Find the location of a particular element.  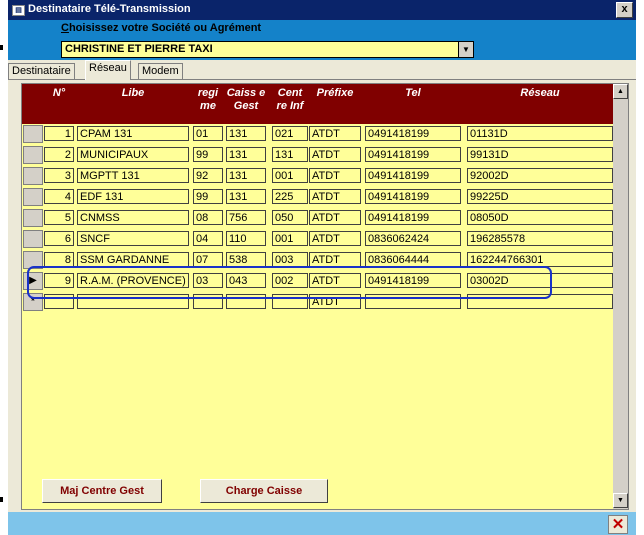

scroll-up-icon: ▲ is located at coordinates (620, 91).